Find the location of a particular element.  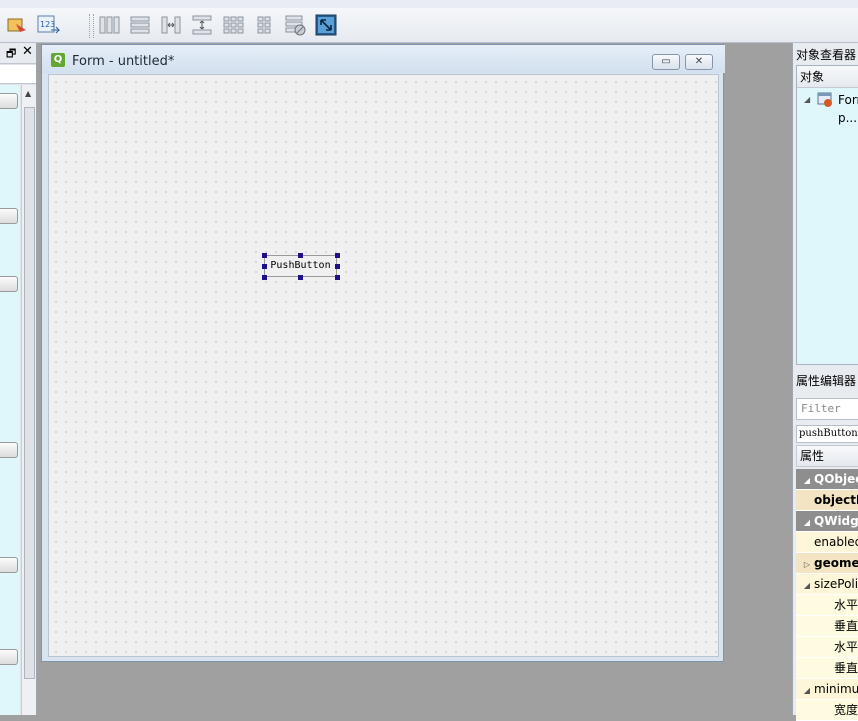

property-filter-input: Filter is located at coordinates (827, 409).